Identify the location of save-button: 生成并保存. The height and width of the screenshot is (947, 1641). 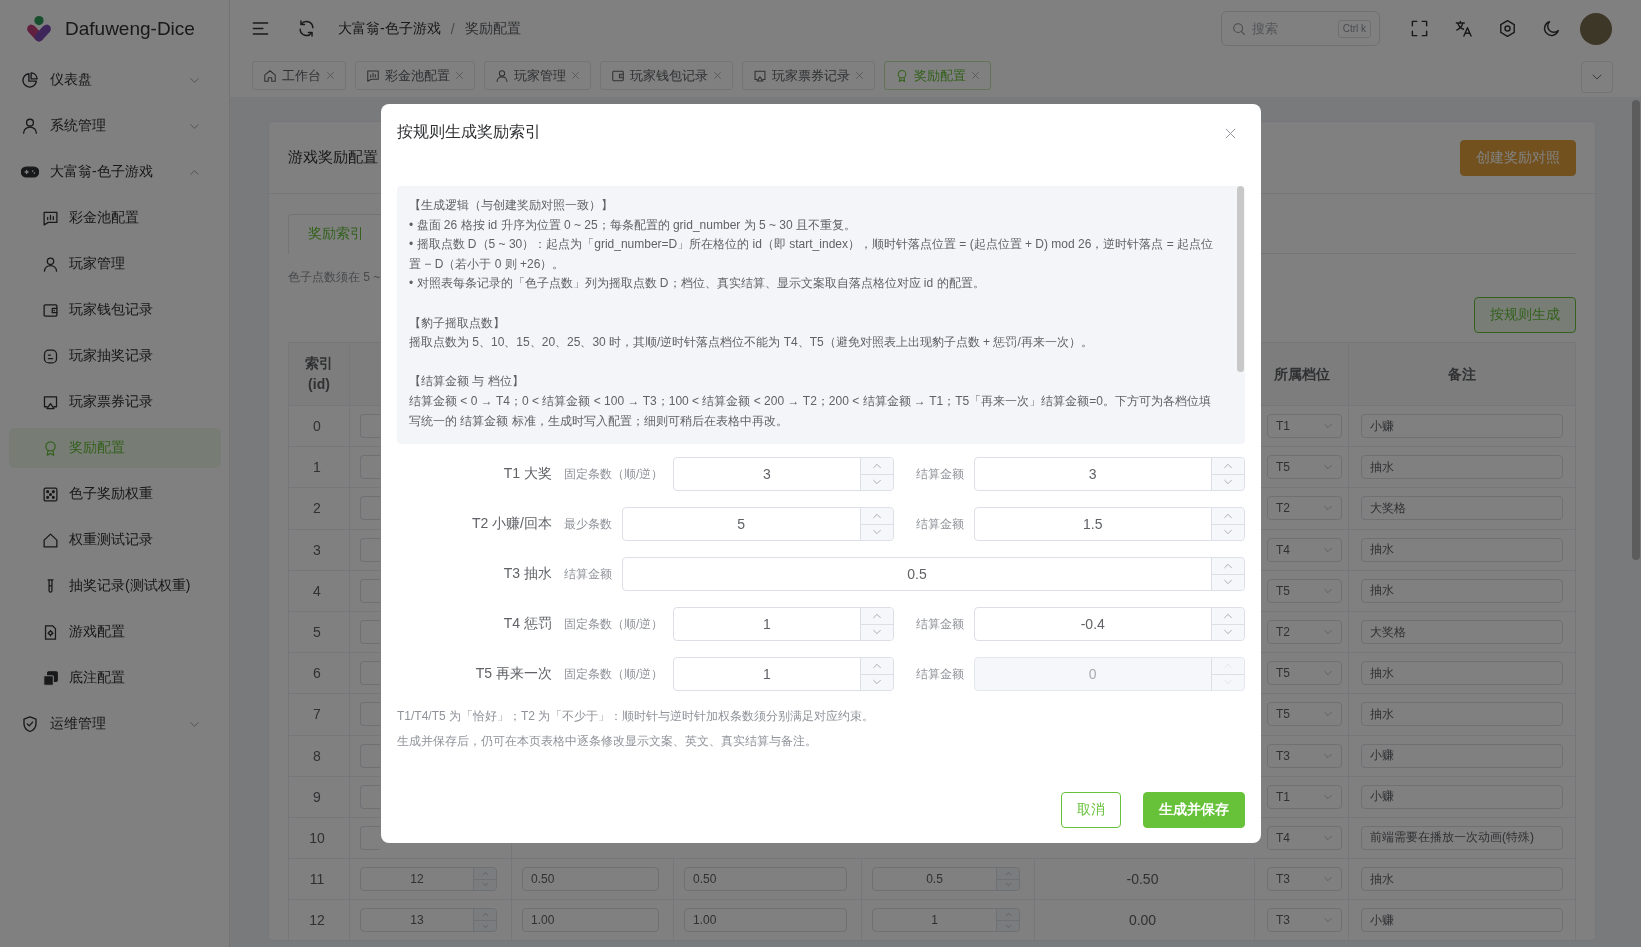
(1194, 810).